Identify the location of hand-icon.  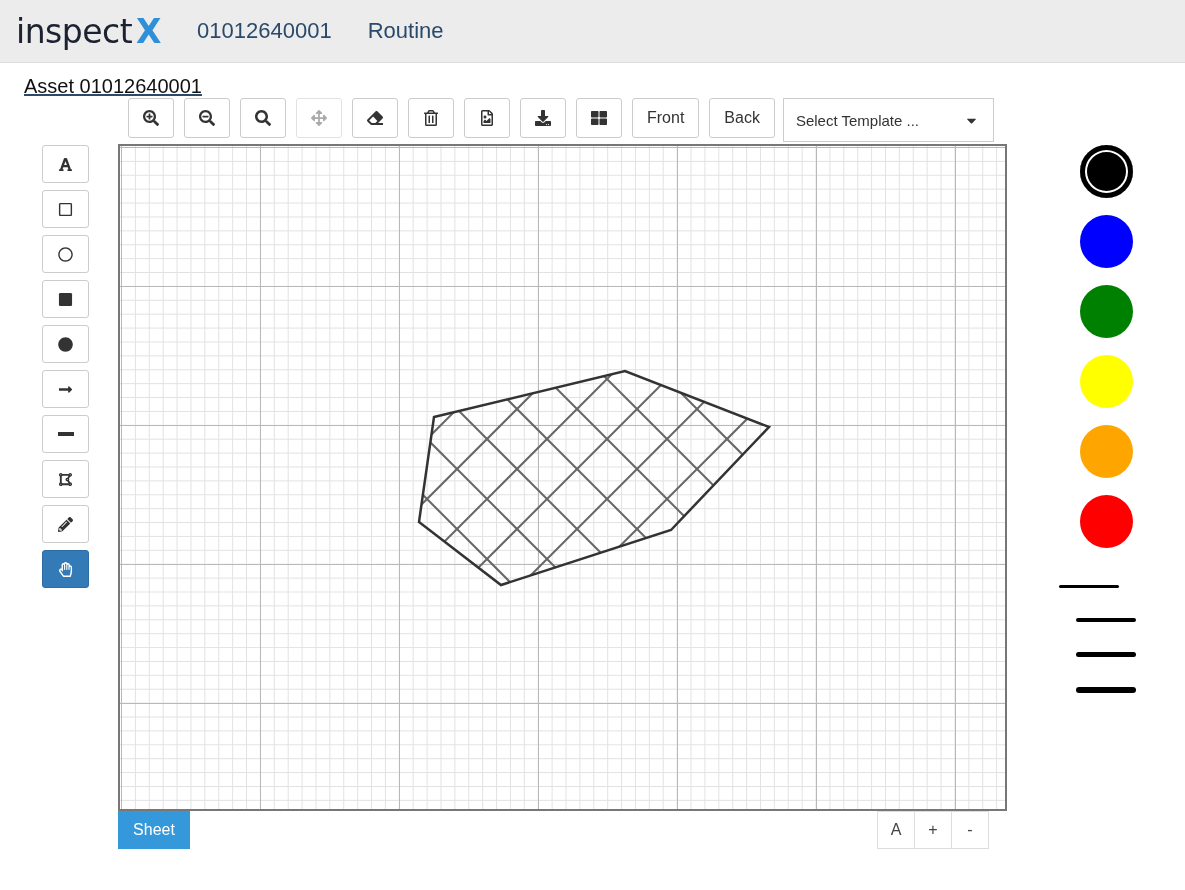
(65, 569).